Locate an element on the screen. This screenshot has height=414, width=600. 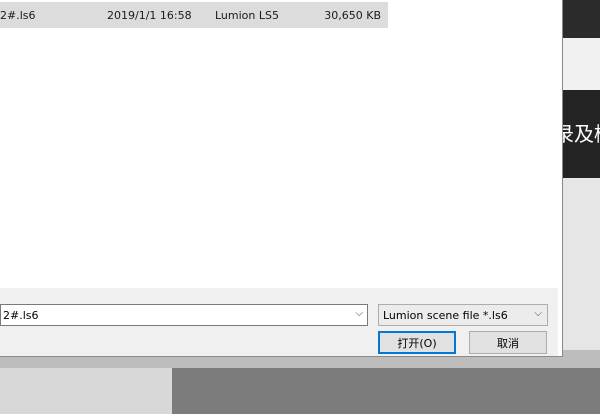
background-strip is located at coordinates (581, 64).